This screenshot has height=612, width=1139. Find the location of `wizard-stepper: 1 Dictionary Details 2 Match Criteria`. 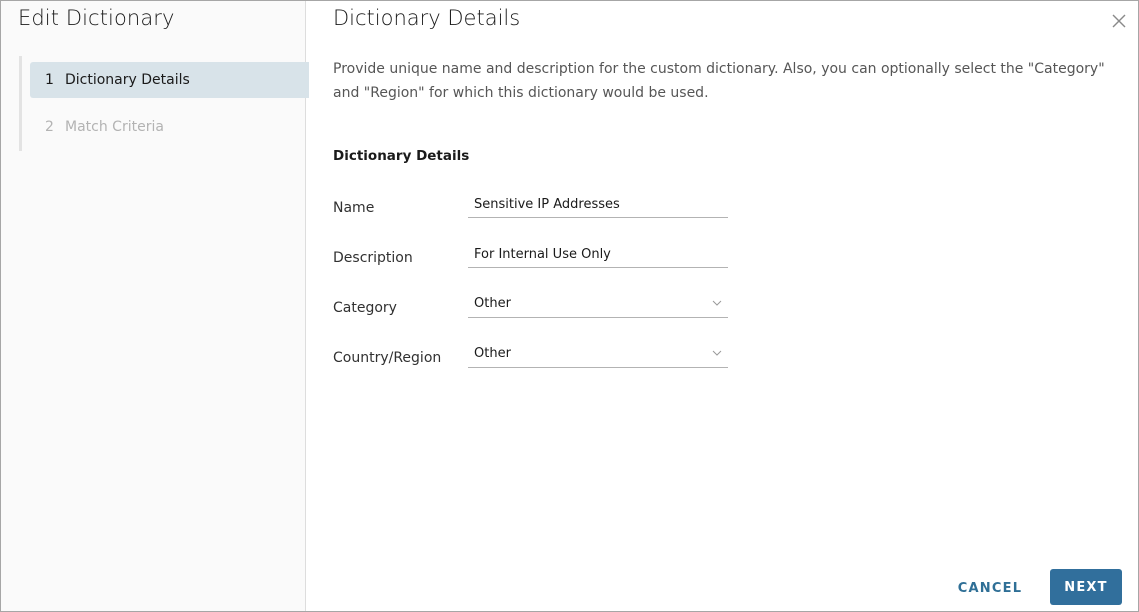

wizard-stepper: 1 Dictionary Details 2 Match Criteria is located at coordinates (164, 103).